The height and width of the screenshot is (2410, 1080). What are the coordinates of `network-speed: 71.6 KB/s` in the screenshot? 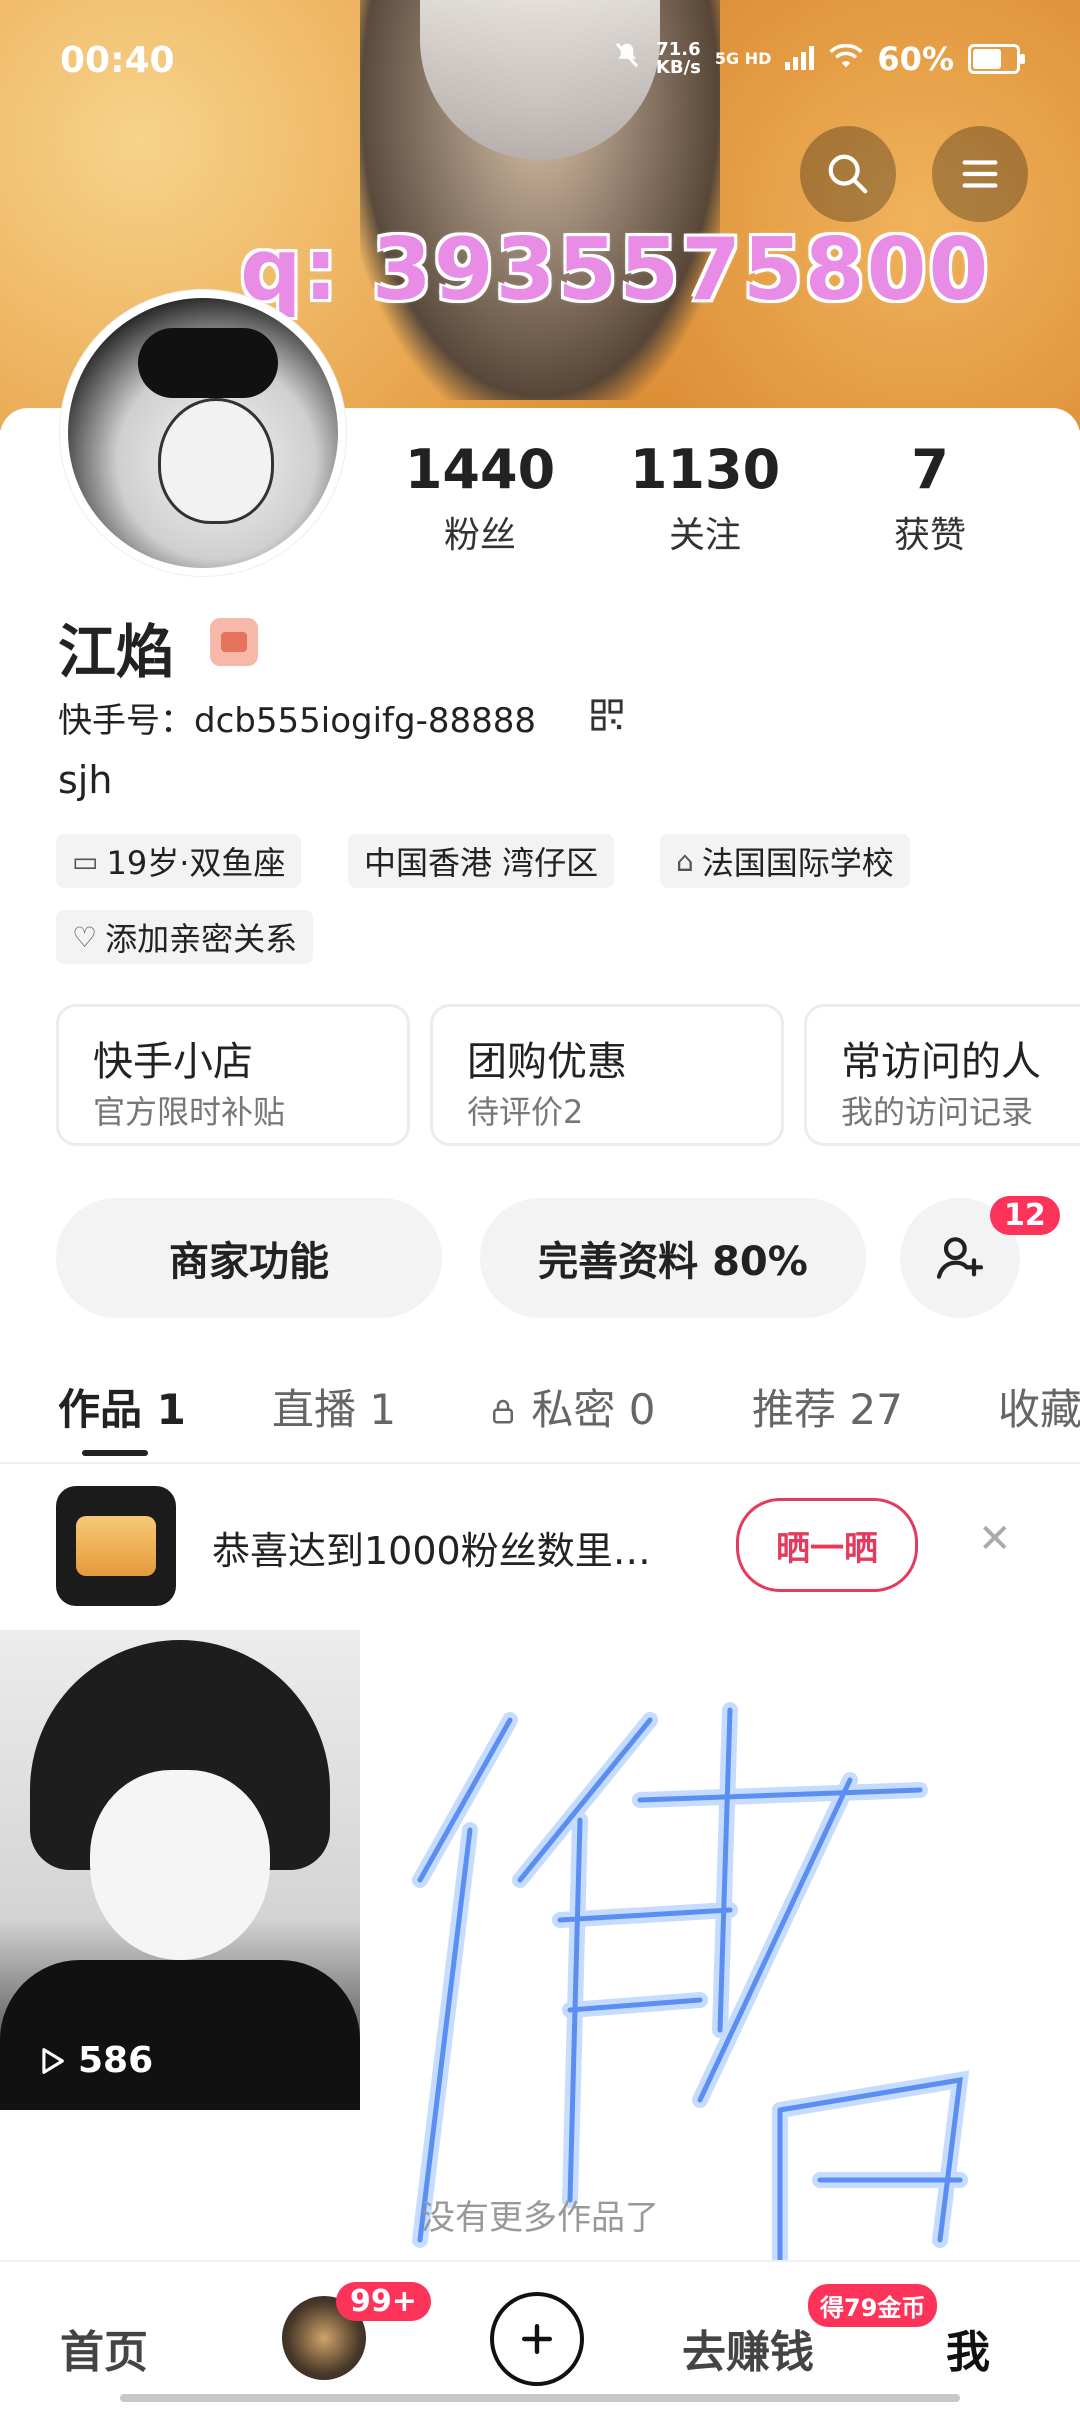 It's located at (678, 59).